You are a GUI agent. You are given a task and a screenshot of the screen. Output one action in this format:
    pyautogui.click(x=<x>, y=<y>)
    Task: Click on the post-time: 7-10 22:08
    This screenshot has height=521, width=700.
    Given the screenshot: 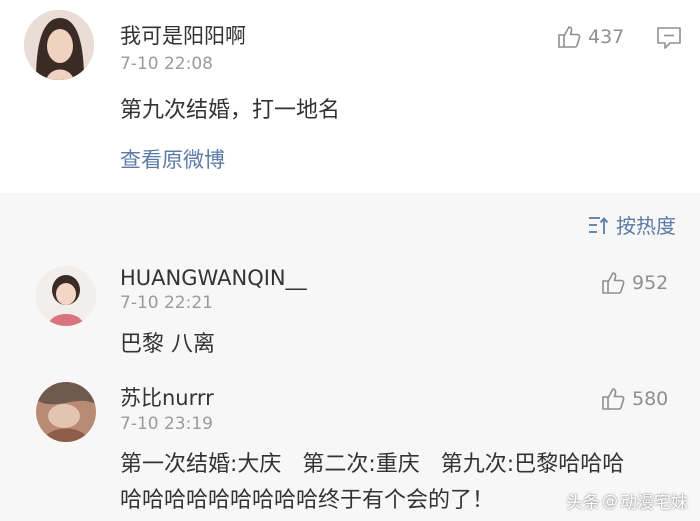 What is the action you would take?
    pyautogui.click(x=166, y=64)
    